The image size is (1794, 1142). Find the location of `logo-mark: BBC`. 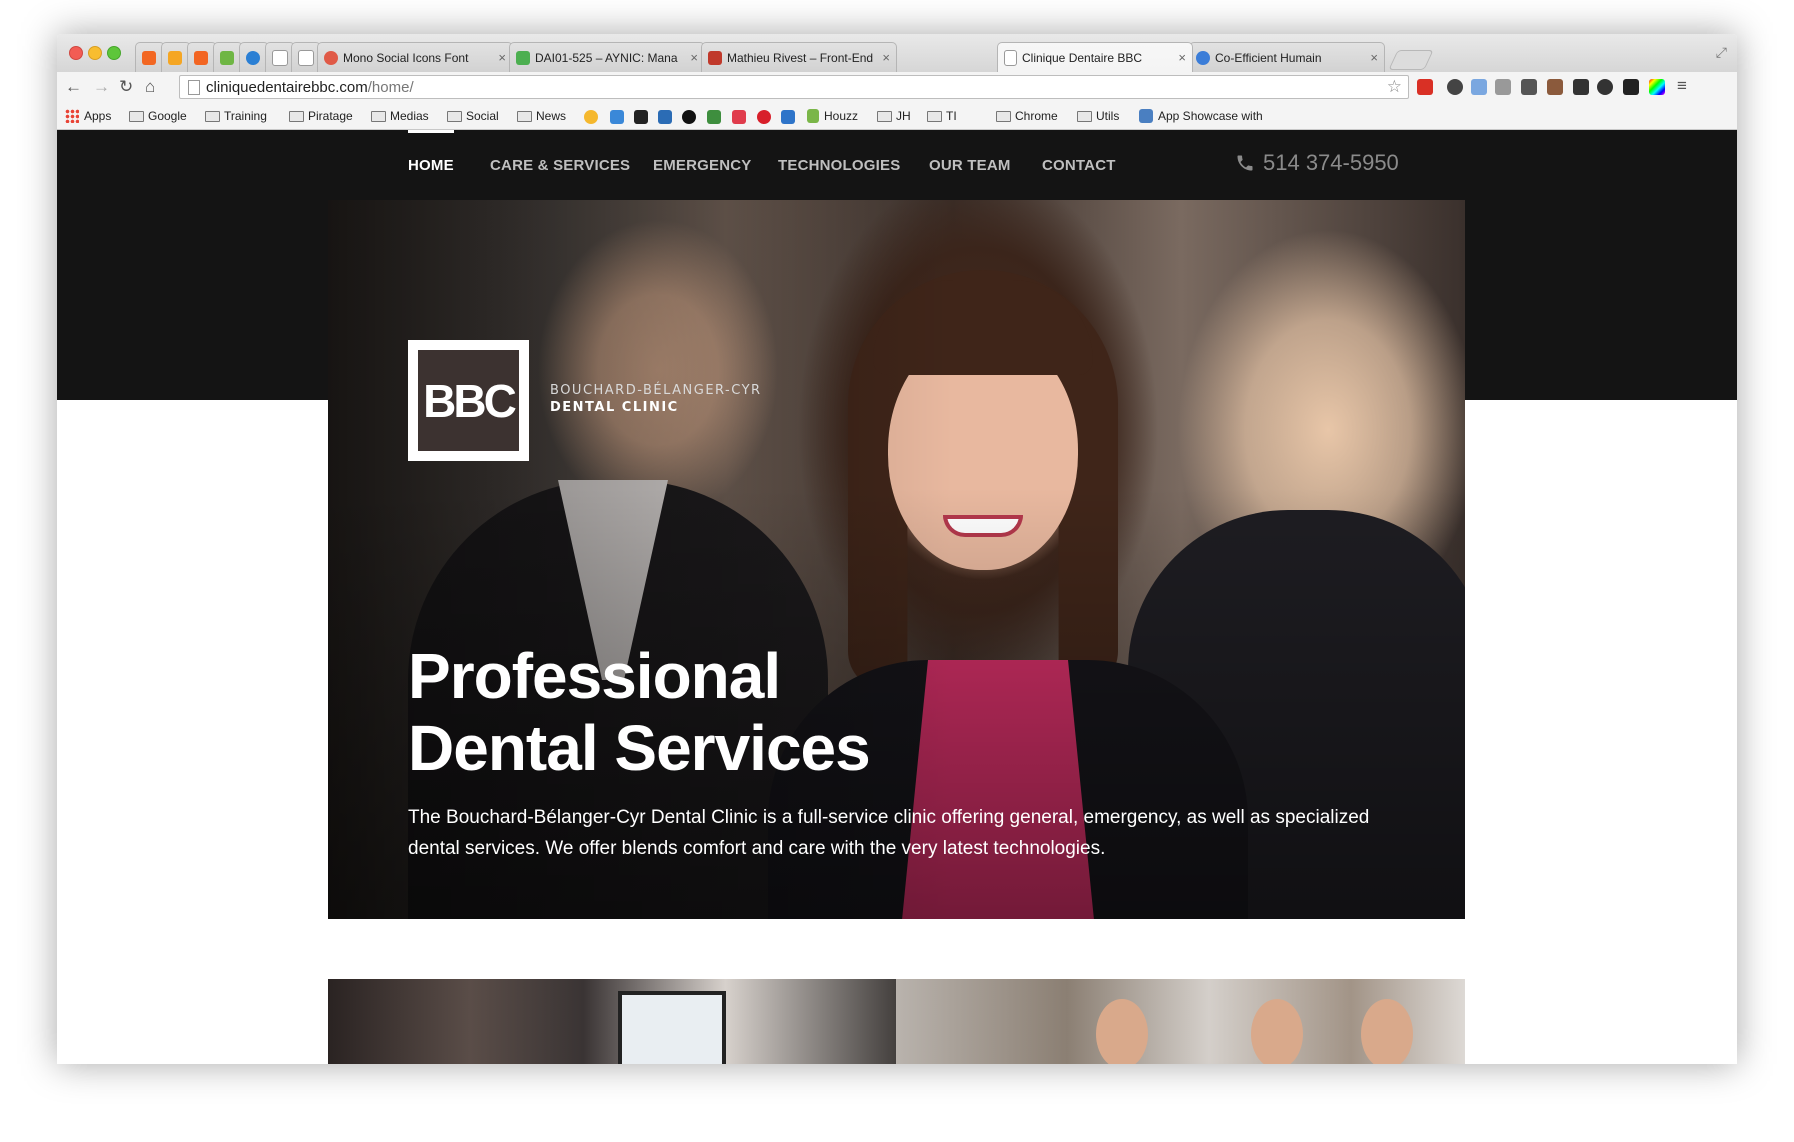

logo-mark: BBC is located at coordinates (470, 400).